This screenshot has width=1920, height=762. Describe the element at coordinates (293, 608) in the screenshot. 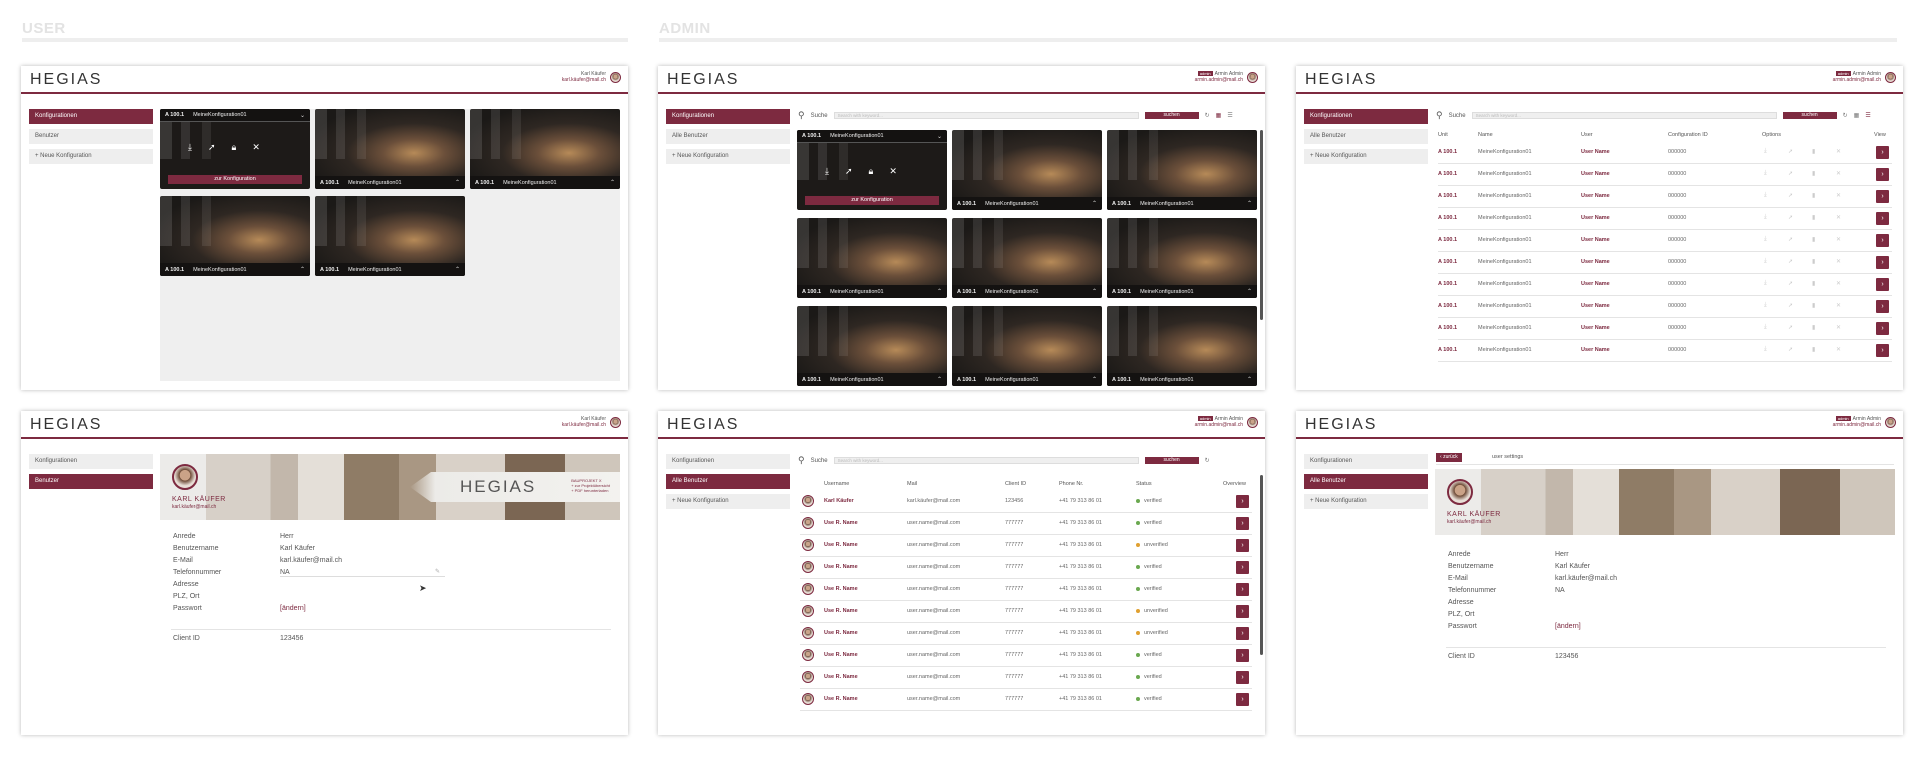

I see `change-password-link: [ändern]` at that location.